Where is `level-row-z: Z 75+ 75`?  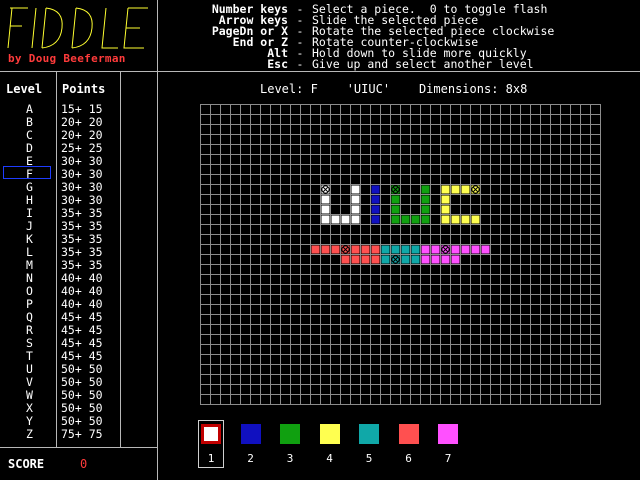 level-row-z: Z 75+ 75 is located at coordinates (79, 434).